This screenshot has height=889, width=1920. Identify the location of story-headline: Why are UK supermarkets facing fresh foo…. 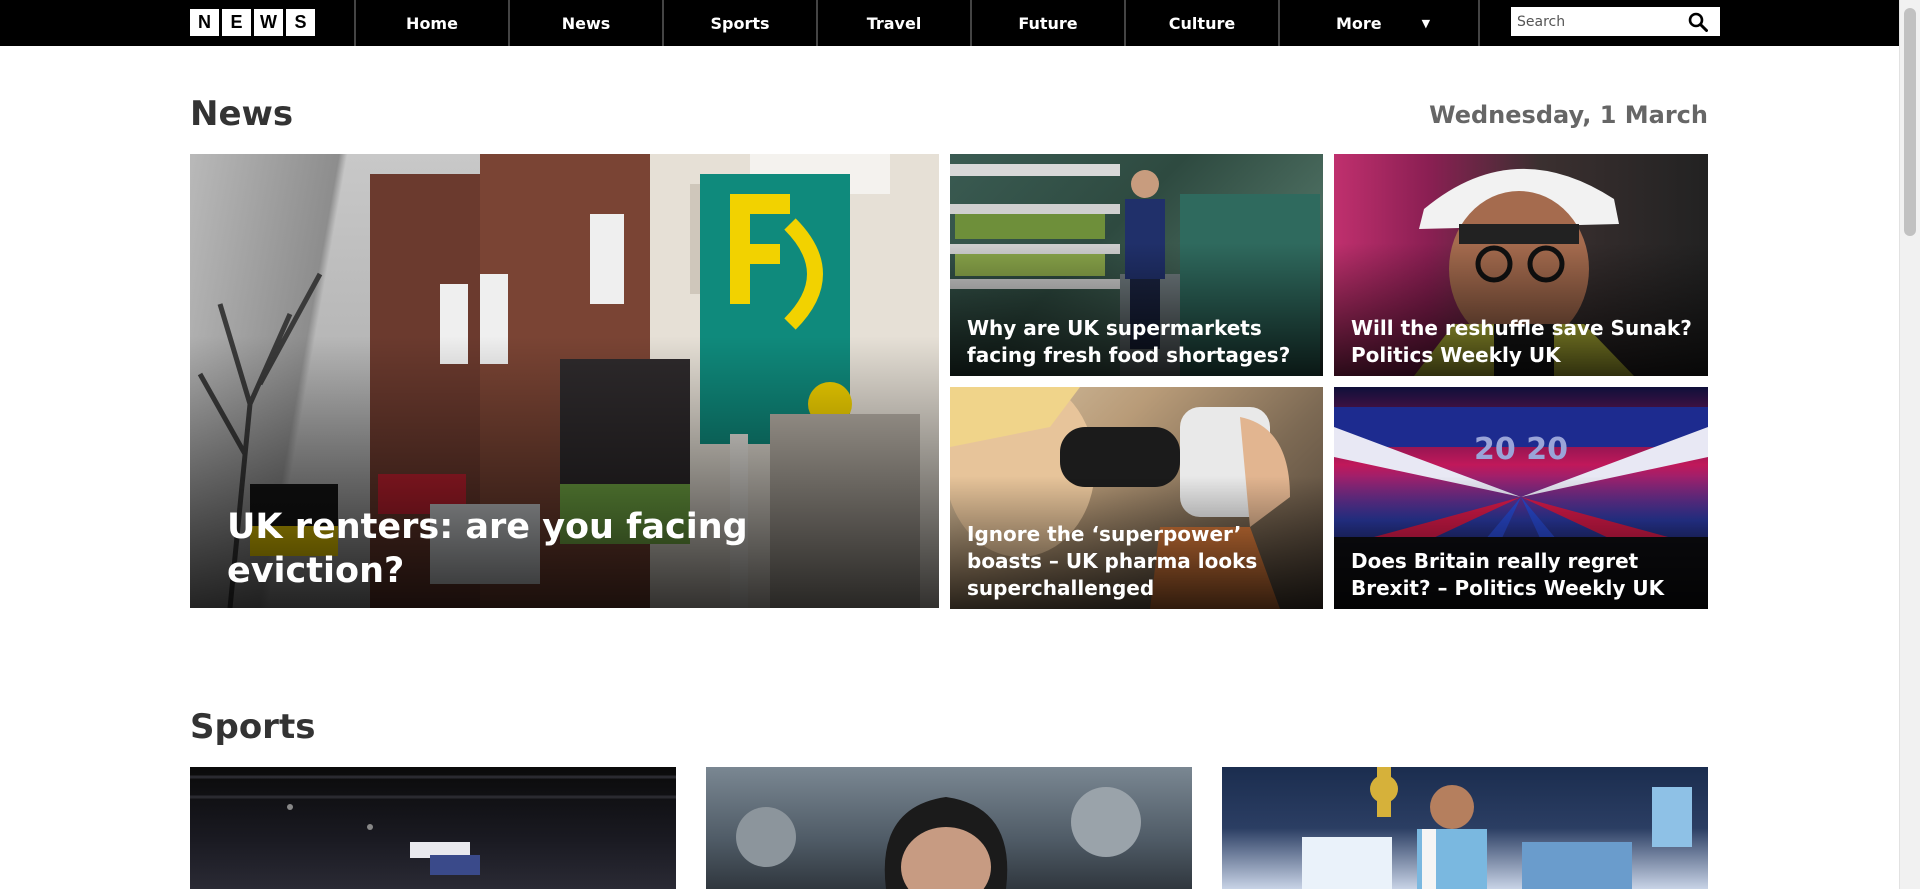
(1129, 341).